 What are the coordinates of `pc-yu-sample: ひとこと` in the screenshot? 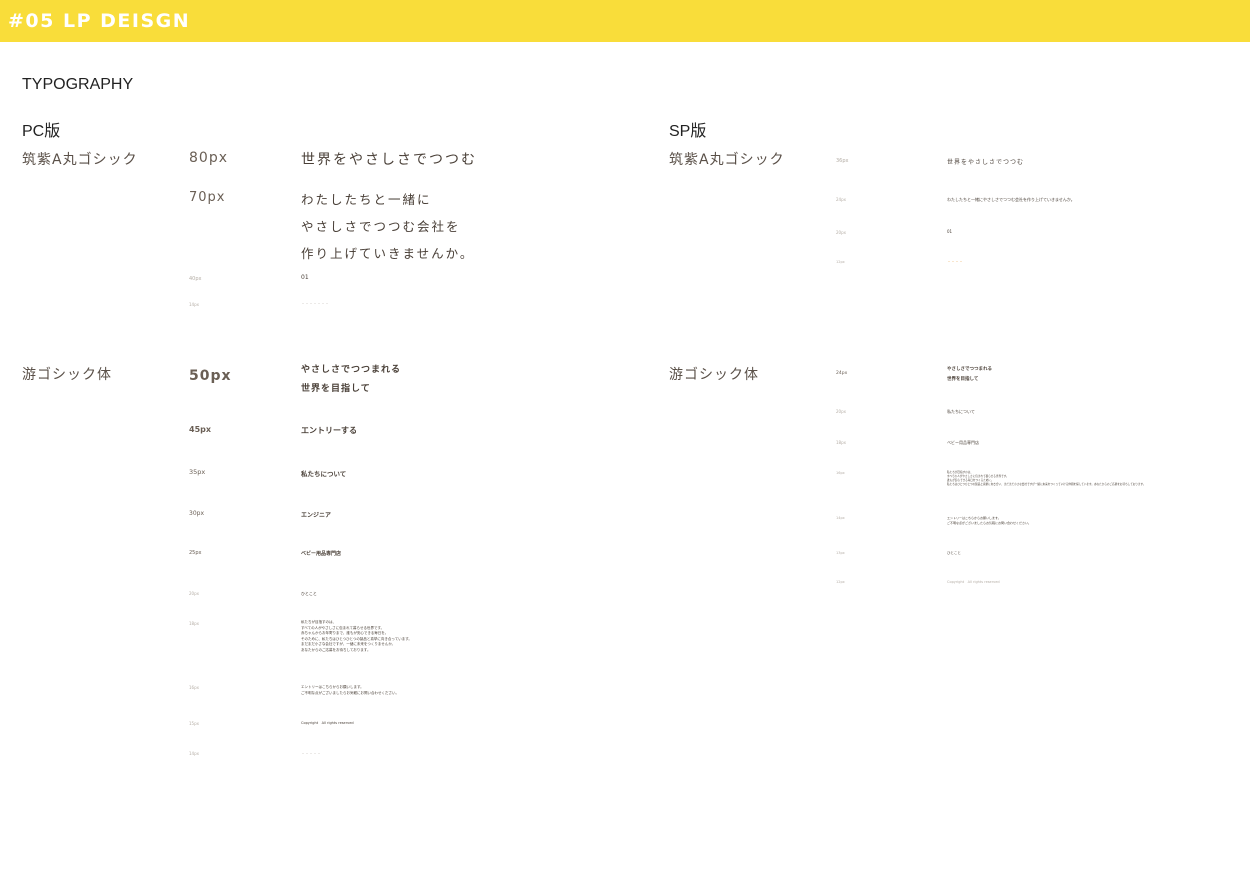 It's located at (309, 593).